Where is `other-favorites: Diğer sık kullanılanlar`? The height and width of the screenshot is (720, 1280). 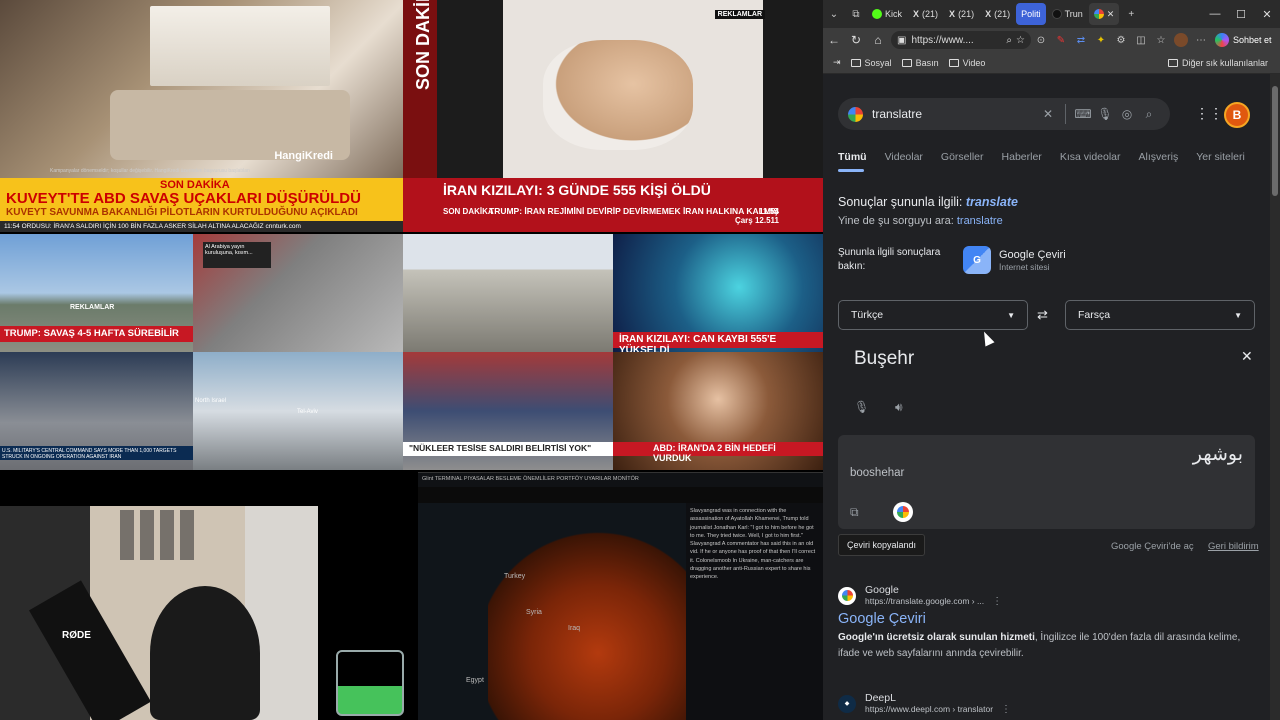 other-favorites: Diğer sık kullanılanlar is located at coordinates (1217, 63).